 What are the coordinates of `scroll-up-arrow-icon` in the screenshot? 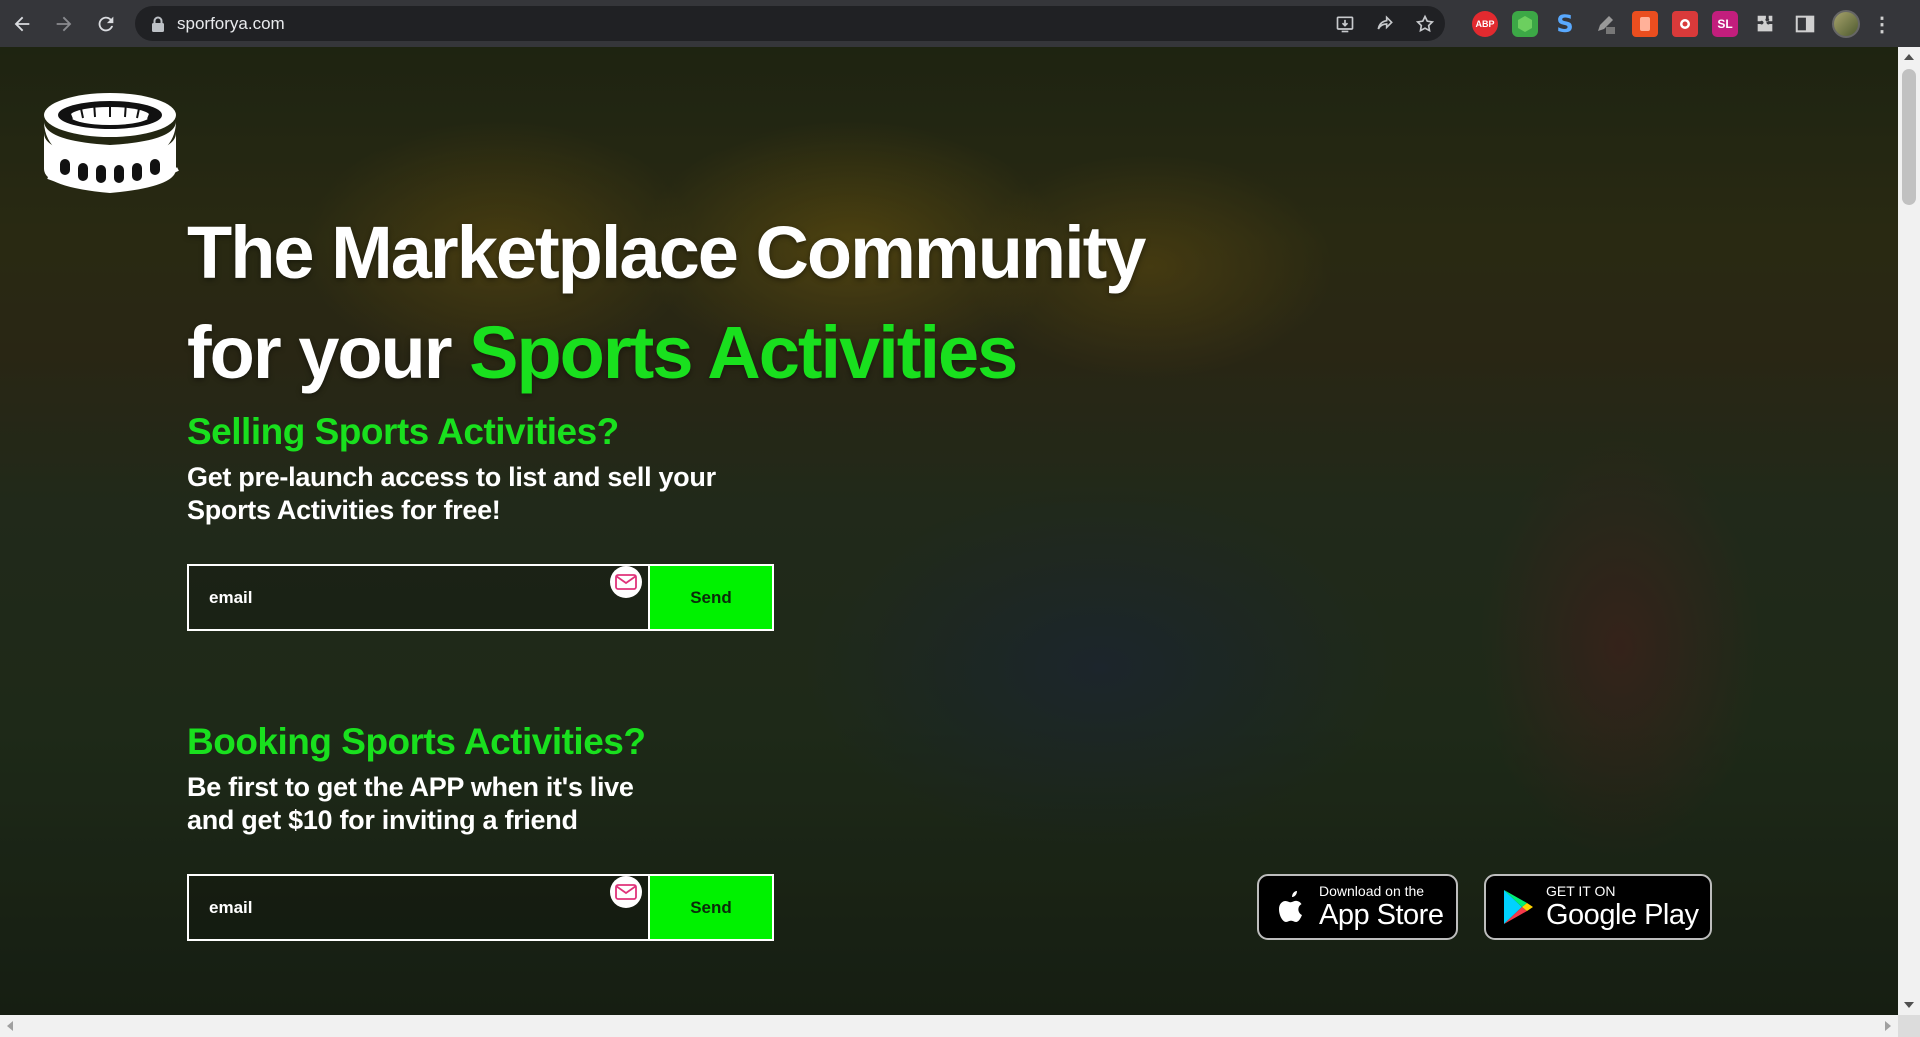 It's located at (1909, 57).